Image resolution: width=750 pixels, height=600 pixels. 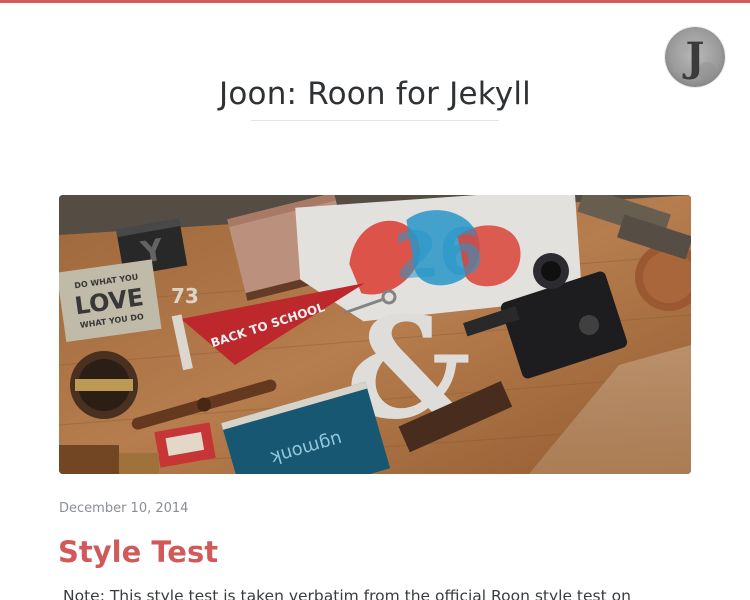 I want to click on site-title-link: Joon: Roon for Jekyll, so click(x=375, y=94).